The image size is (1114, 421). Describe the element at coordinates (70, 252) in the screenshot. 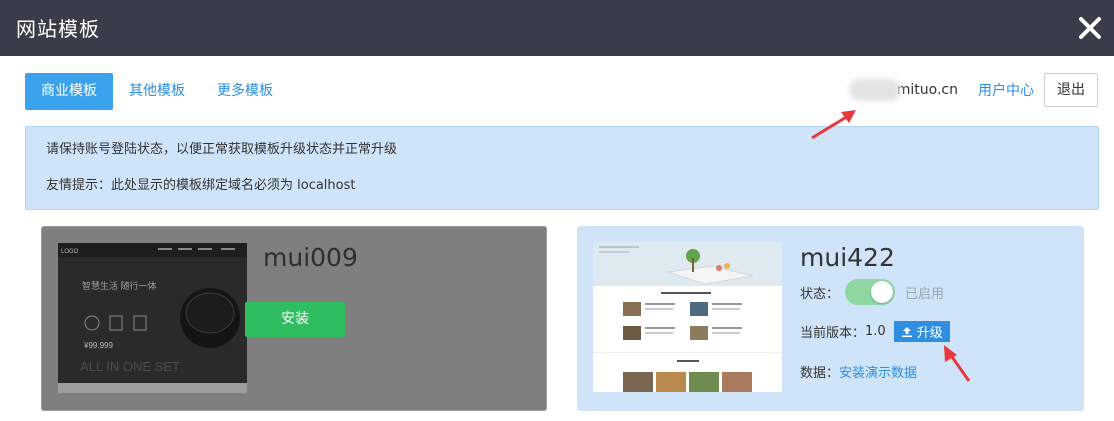

I see `thumb-logo: LOGO` at that location.